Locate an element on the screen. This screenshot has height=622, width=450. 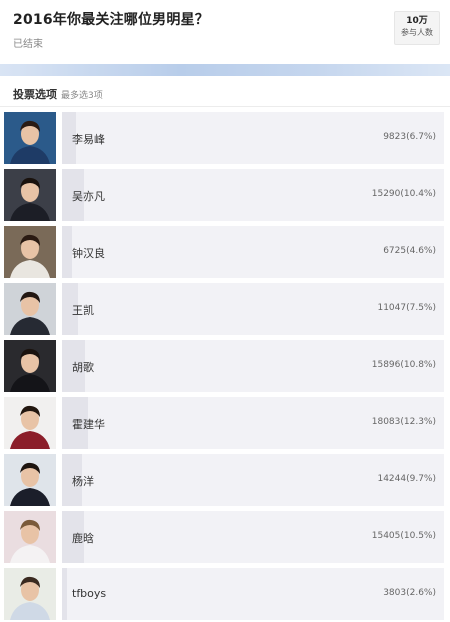
candidate-name: 鹿晗 is located at coordinates (83, 538).